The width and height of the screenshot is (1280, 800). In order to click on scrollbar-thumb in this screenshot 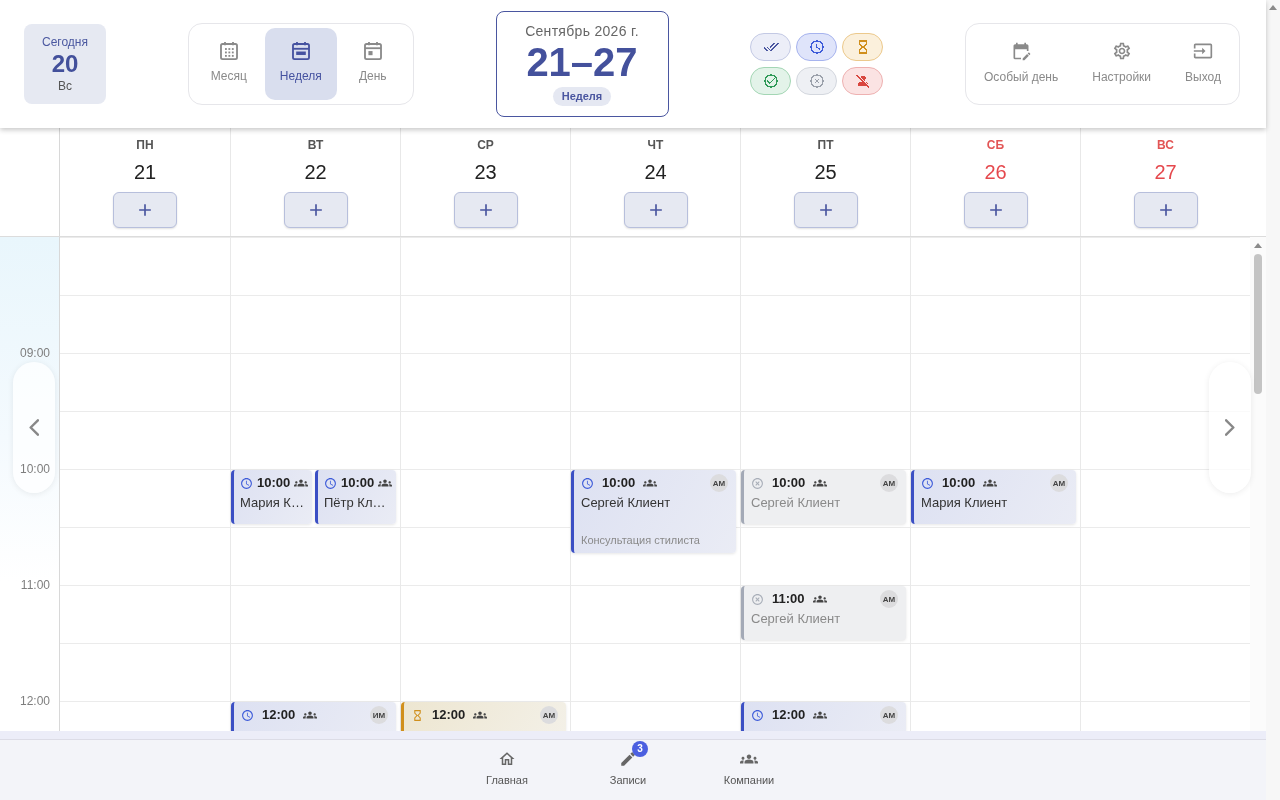, I will do `click(1258, 324)`.